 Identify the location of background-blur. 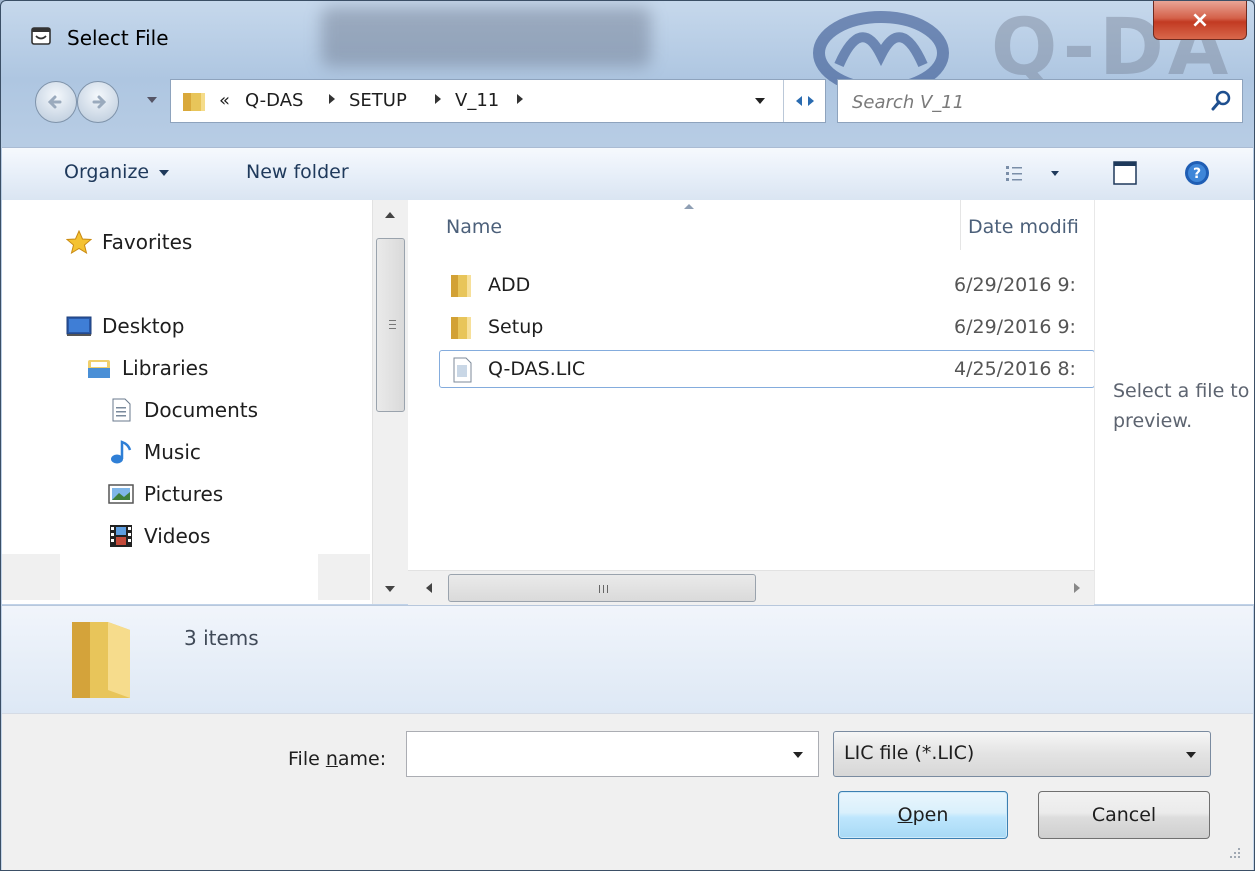
(486, 37).